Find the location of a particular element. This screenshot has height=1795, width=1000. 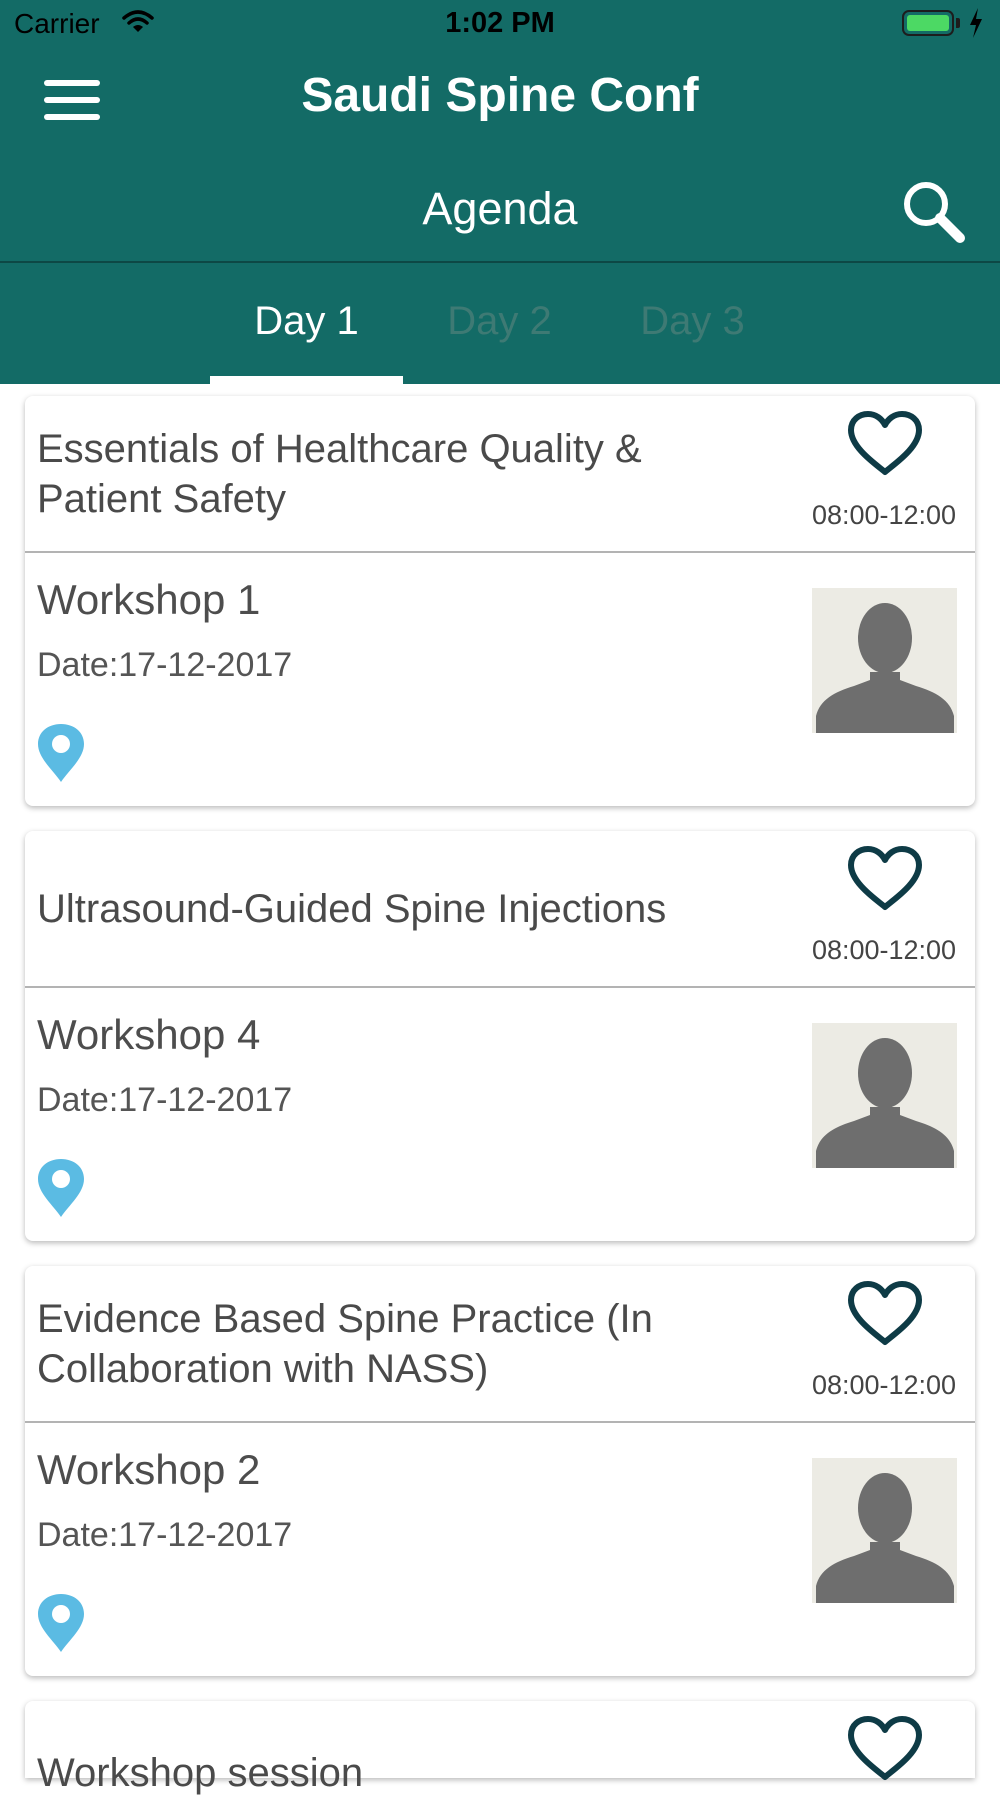

clock: 1:02 PM is located at coordinates (500, 23).